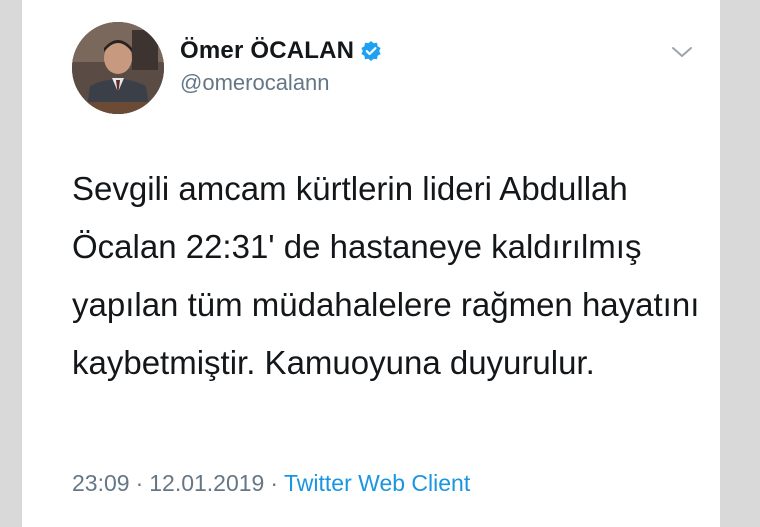 The width and height of the screenshot is (760, 527). I want to click on name-row: Ömer ÖCALAN, so click(281, 51).